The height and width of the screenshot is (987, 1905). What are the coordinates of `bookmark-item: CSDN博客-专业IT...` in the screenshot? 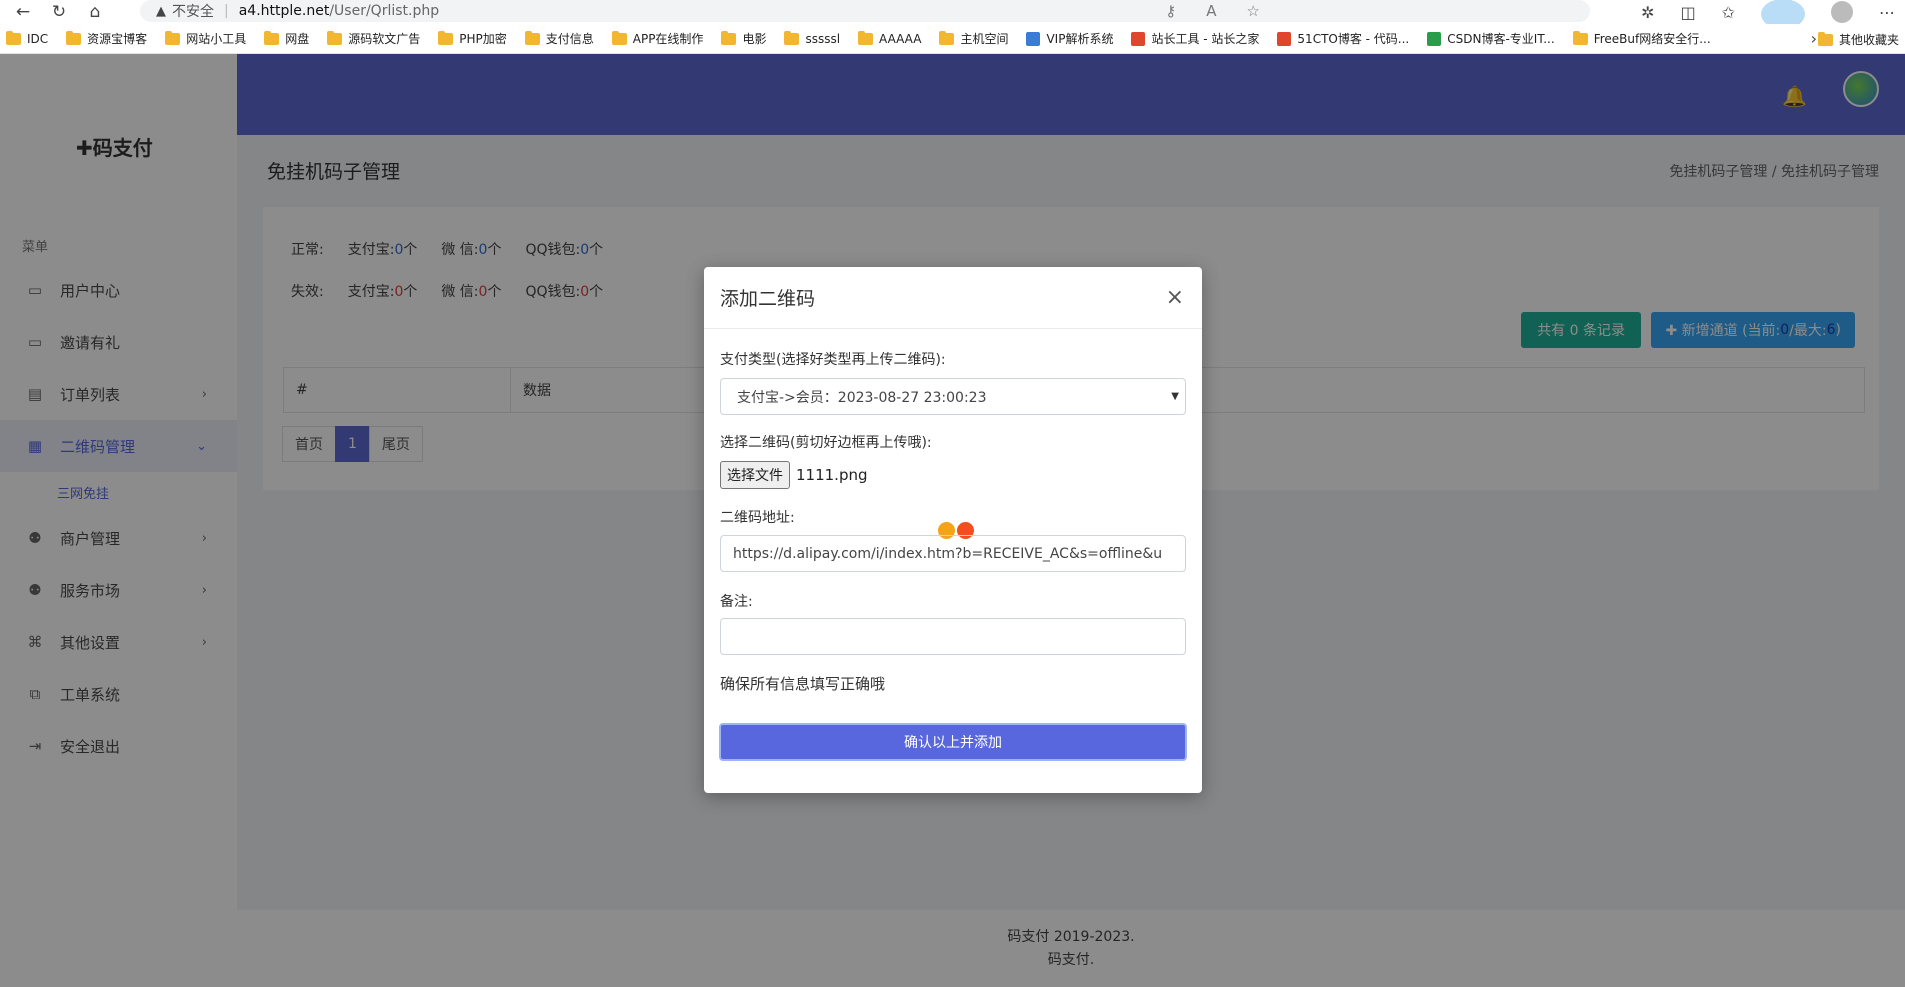 It's located at (1491, 38).